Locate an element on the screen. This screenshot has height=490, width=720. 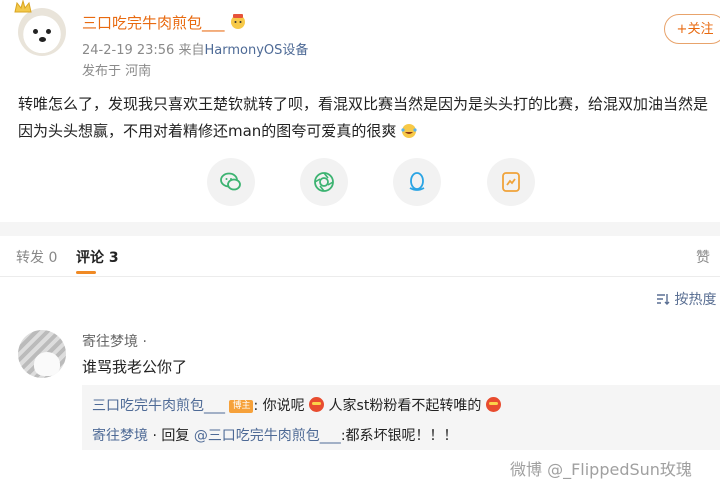
laugh-cry-emoji-icon is located at coordinates (409, 131).